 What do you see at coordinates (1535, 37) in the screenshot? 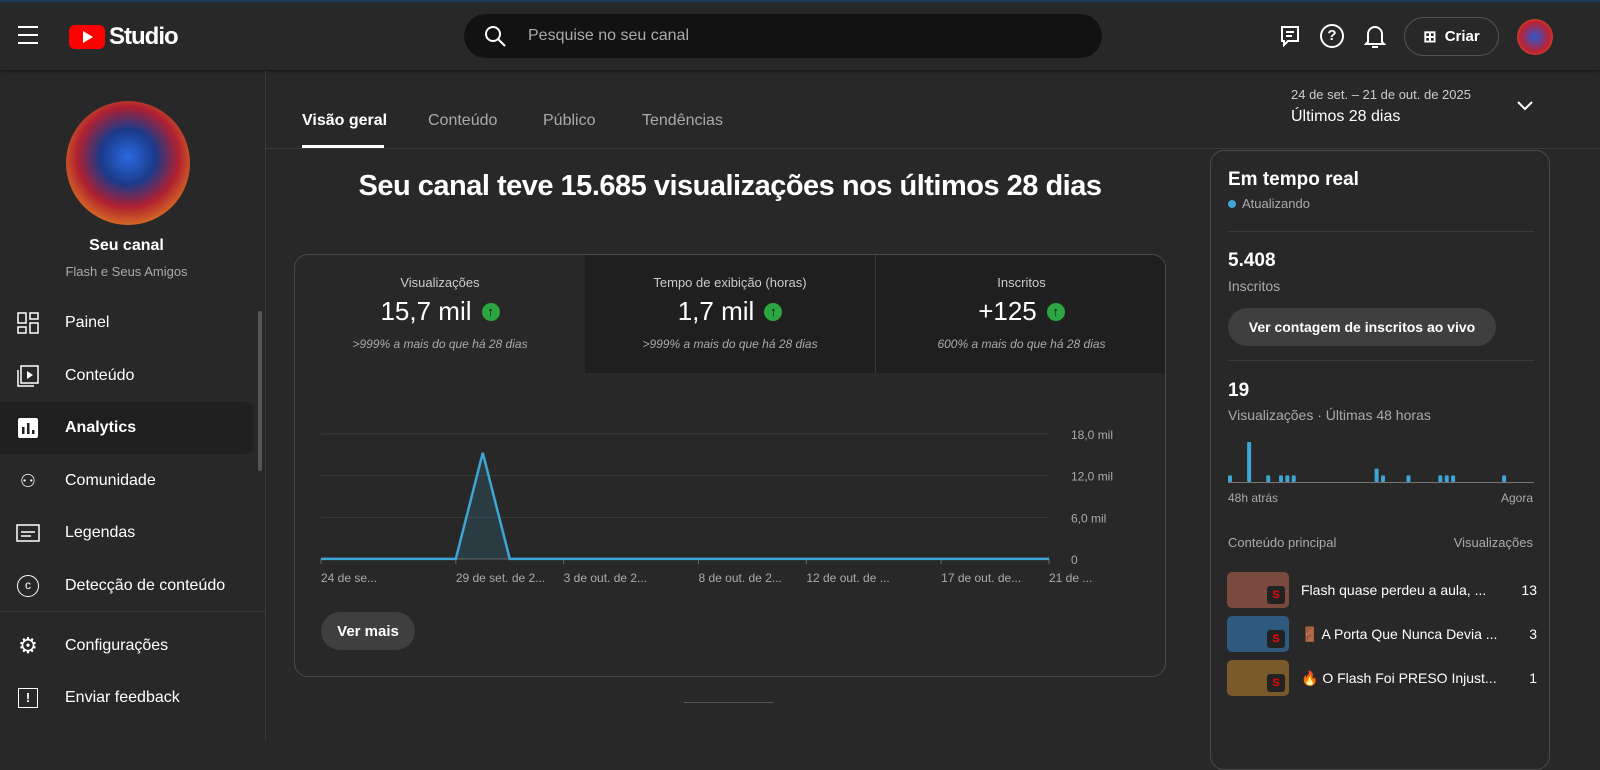
I see `account-avatar` at bounding box center [1535, 37].